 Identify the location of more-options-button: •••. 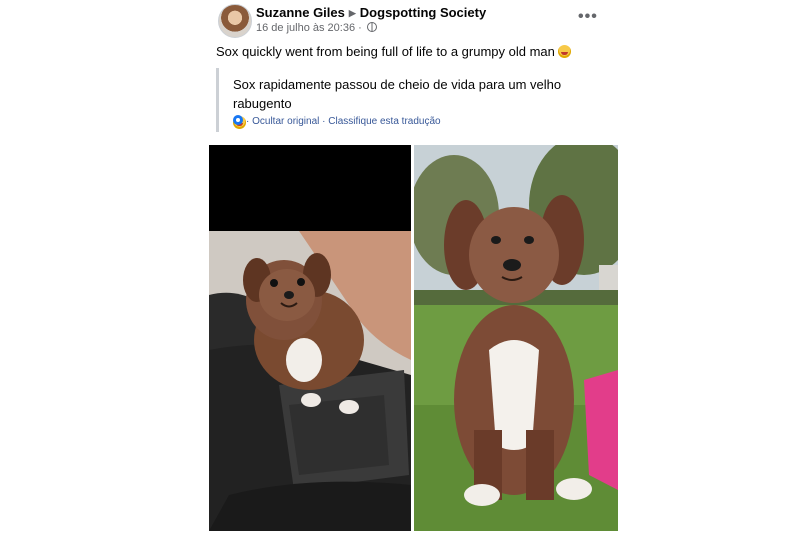
(588, 17).